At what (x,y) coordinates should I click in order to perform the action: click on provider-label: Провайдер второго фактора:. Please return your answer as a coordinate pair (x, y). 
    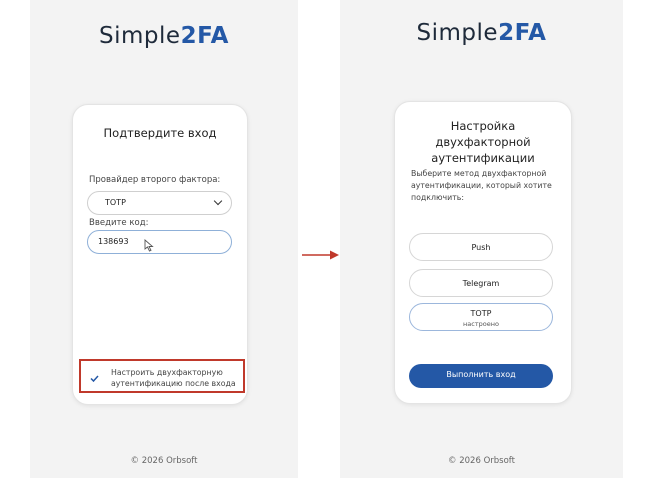
    Looking at the image, I should click on (155, 180).